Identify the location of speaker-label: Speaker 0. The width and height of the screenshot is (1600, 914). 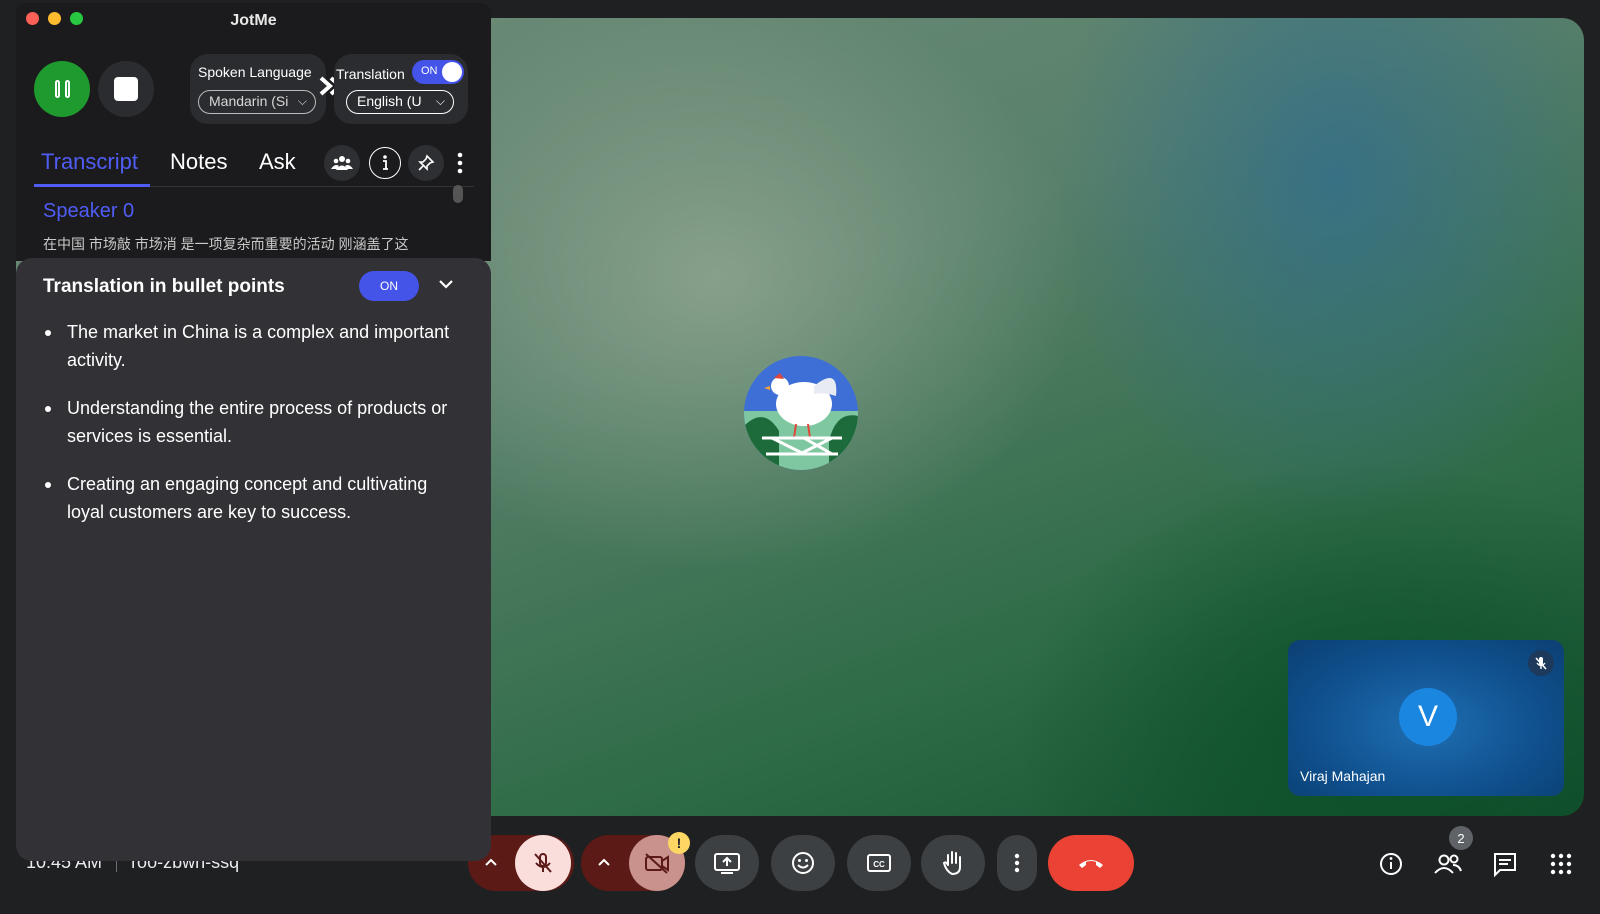
(89, 211).